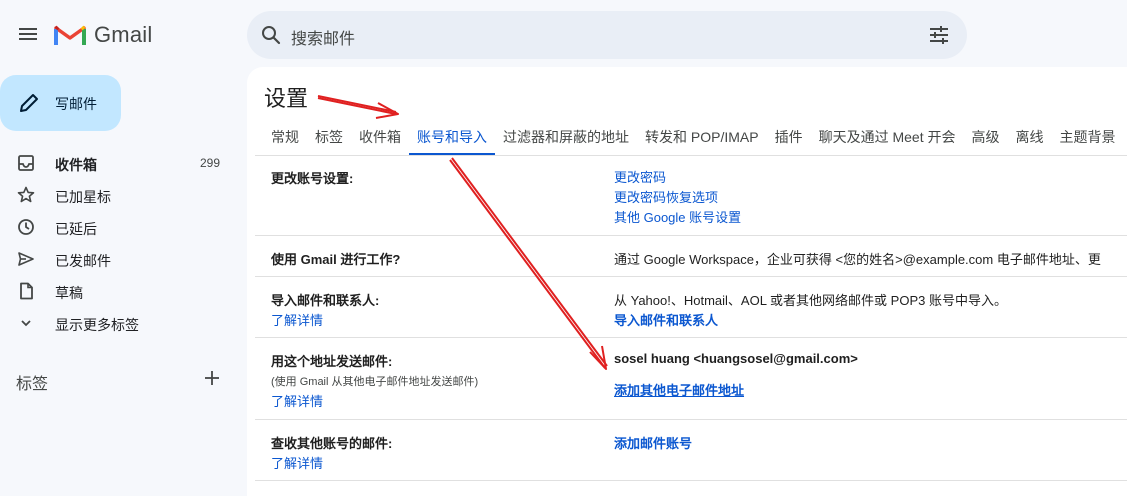 The width and height of the screenshot is (1127, 496). What do you see at coordinates (118, 378) in the screenshot?
I see `labels-section-header: 标签` at bounding box center [118, 378].